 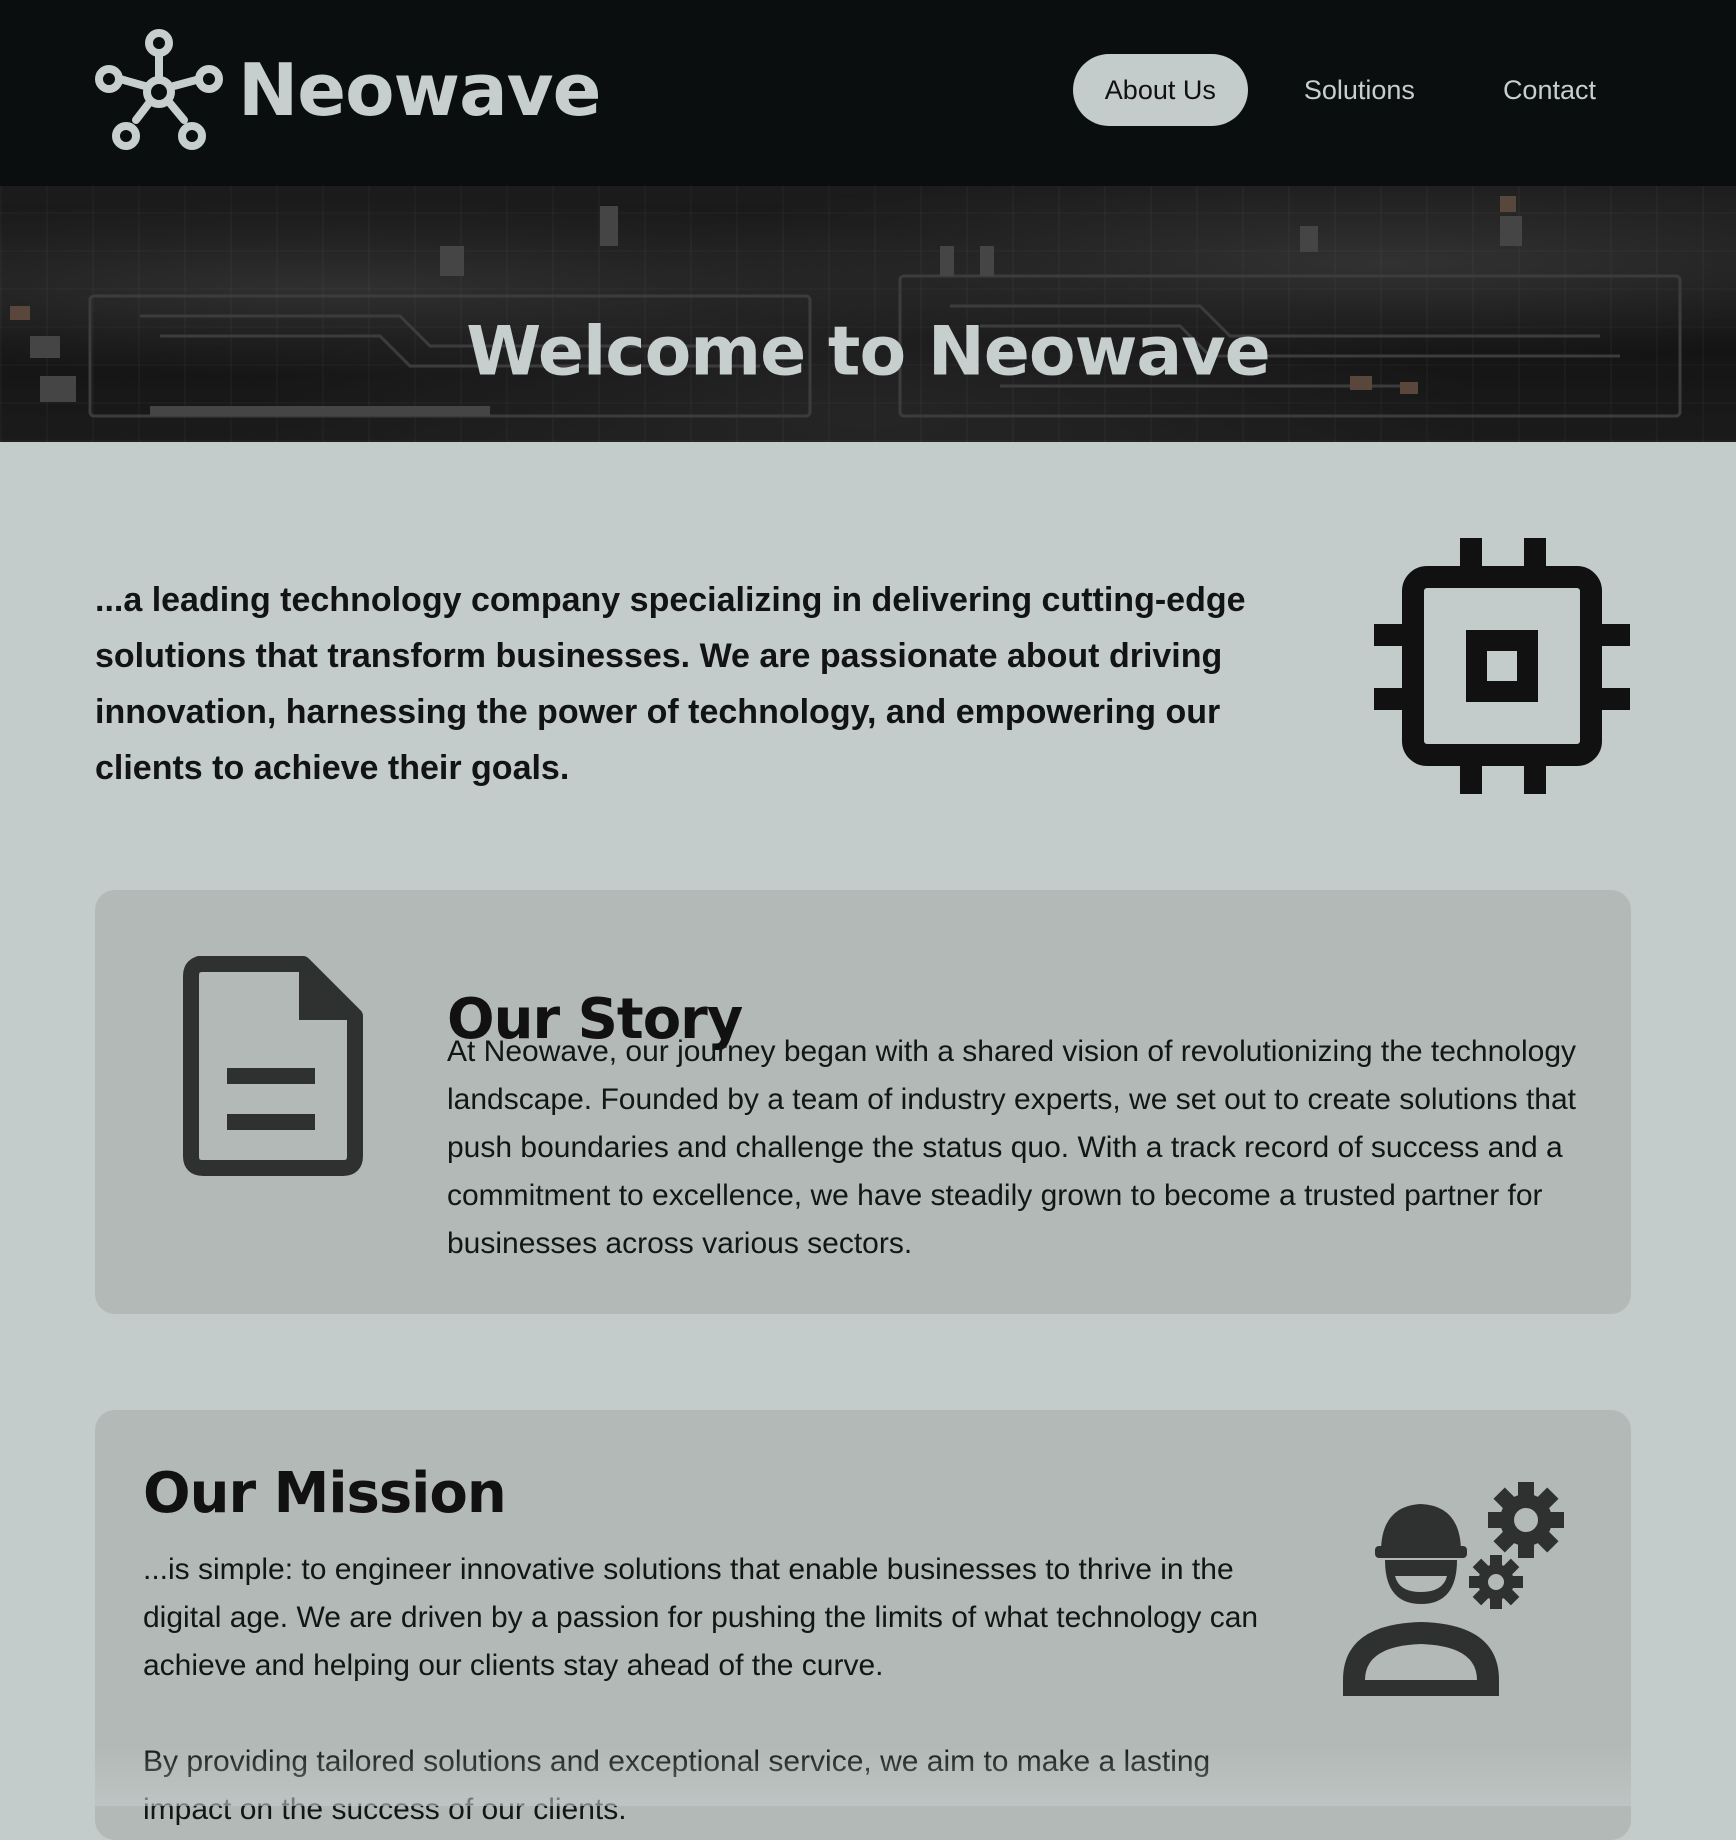 What do you see at coordinates (273, 1066) in the screenshot?
I see `document-icon` at bounding box center [273, 1066].